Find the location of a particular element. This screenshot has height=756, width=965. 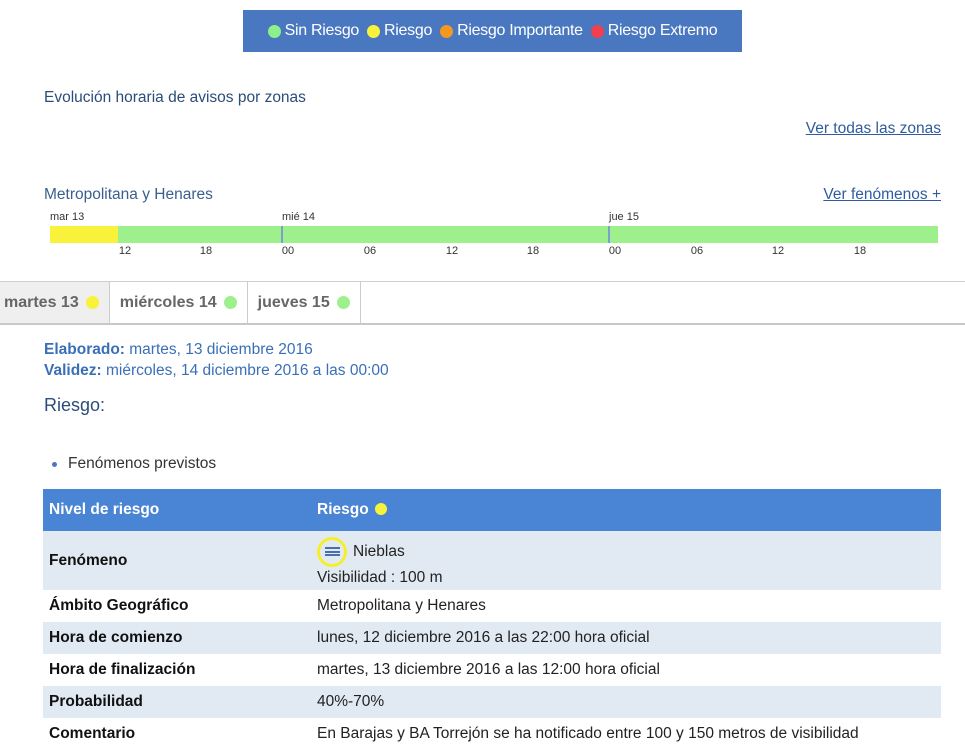

row-label: Hora de comienzo is located at coordinates (177, 638).